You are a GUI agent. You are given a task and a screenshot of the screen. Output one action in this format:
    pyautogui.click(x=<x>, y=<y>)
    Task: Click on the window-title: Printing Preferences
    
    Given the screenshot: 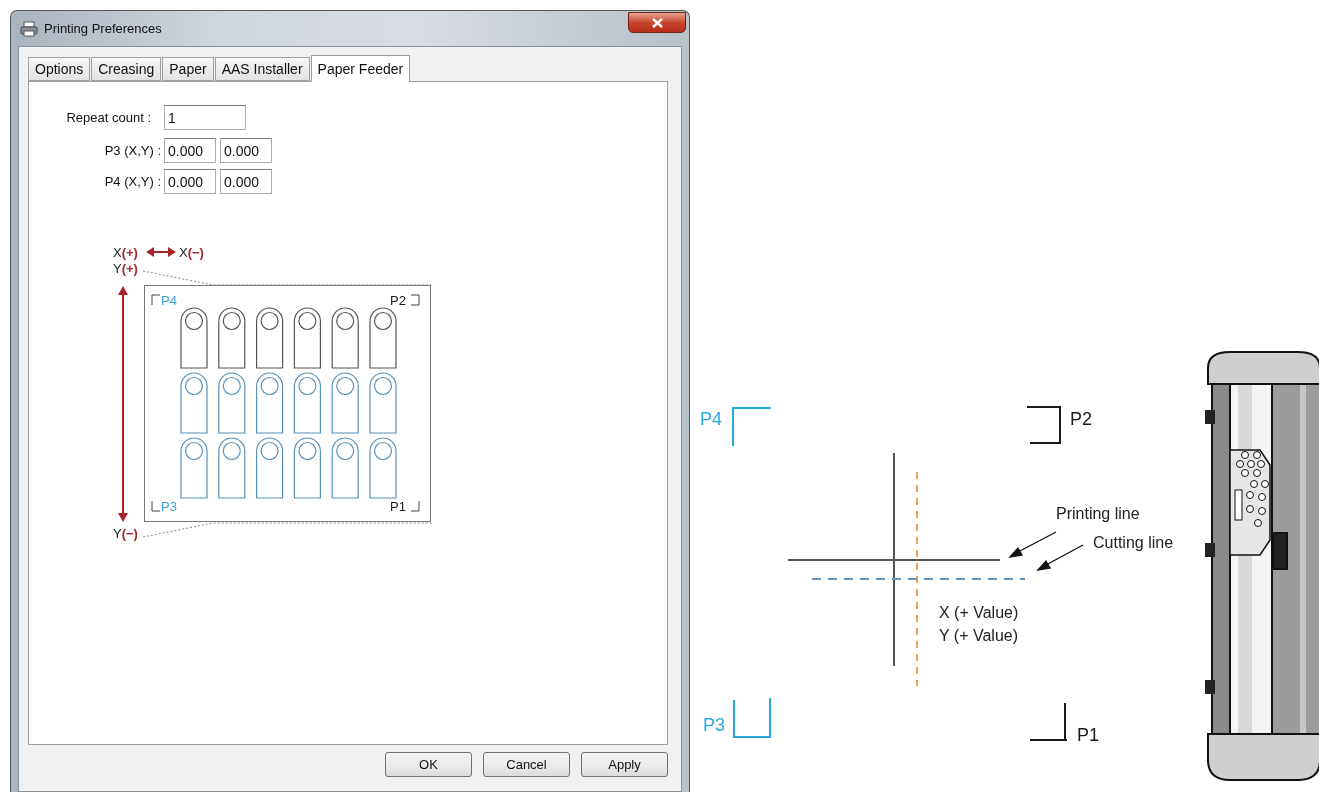 What is the action you would take?
    pyautogui.click(x=103, y=28)
    